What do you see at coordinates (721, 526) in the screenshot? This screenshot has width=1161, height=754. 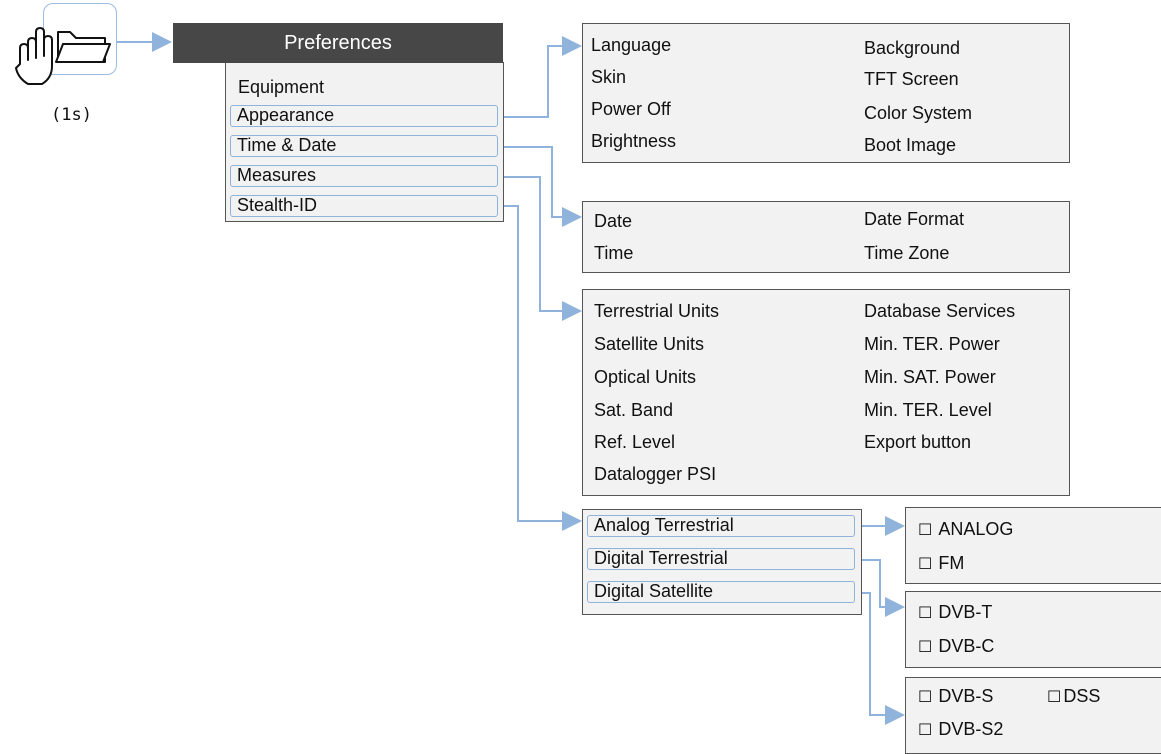 I see `option-analog-terrestrial: Analog Terrestrial` at bounding box center [721, 526].